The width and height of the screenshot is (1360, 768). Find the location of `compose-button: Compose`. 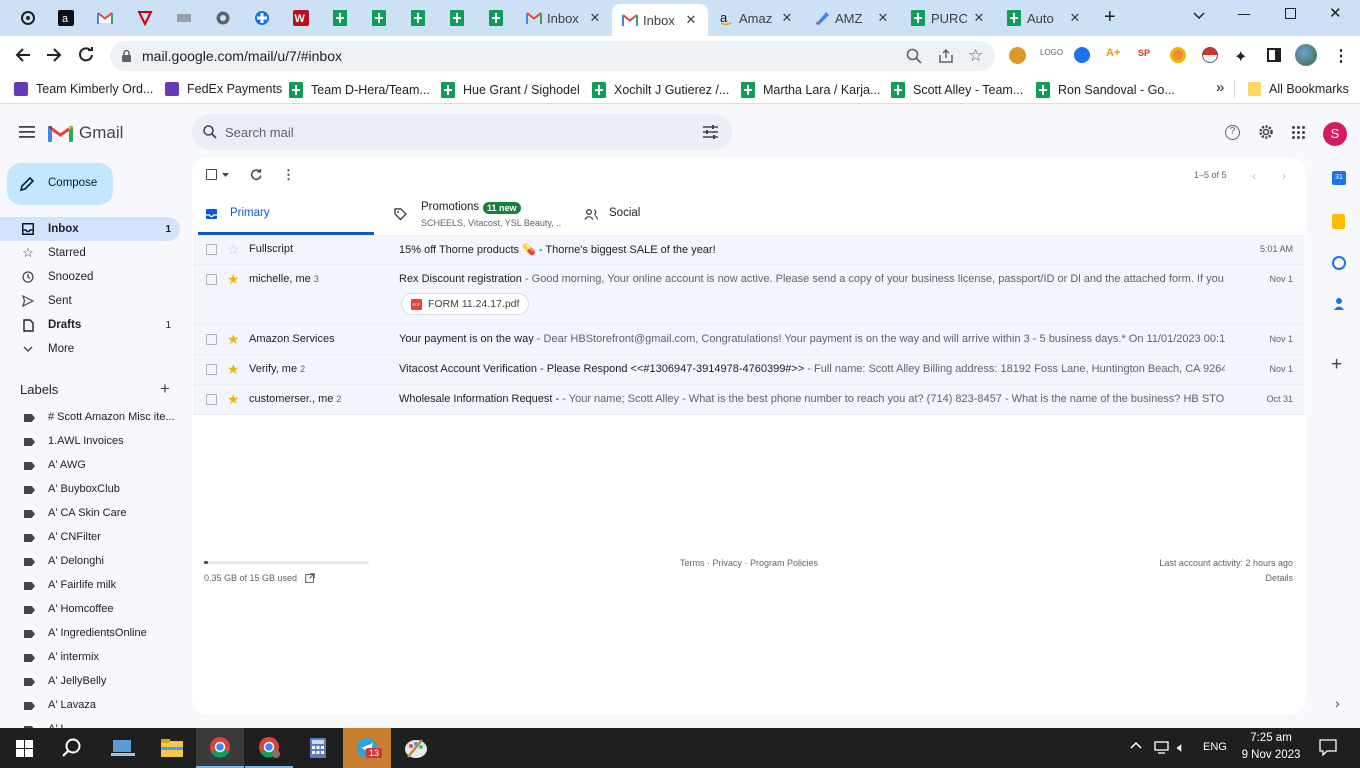

compose-button: Compose is located at coordinates (60, 184).